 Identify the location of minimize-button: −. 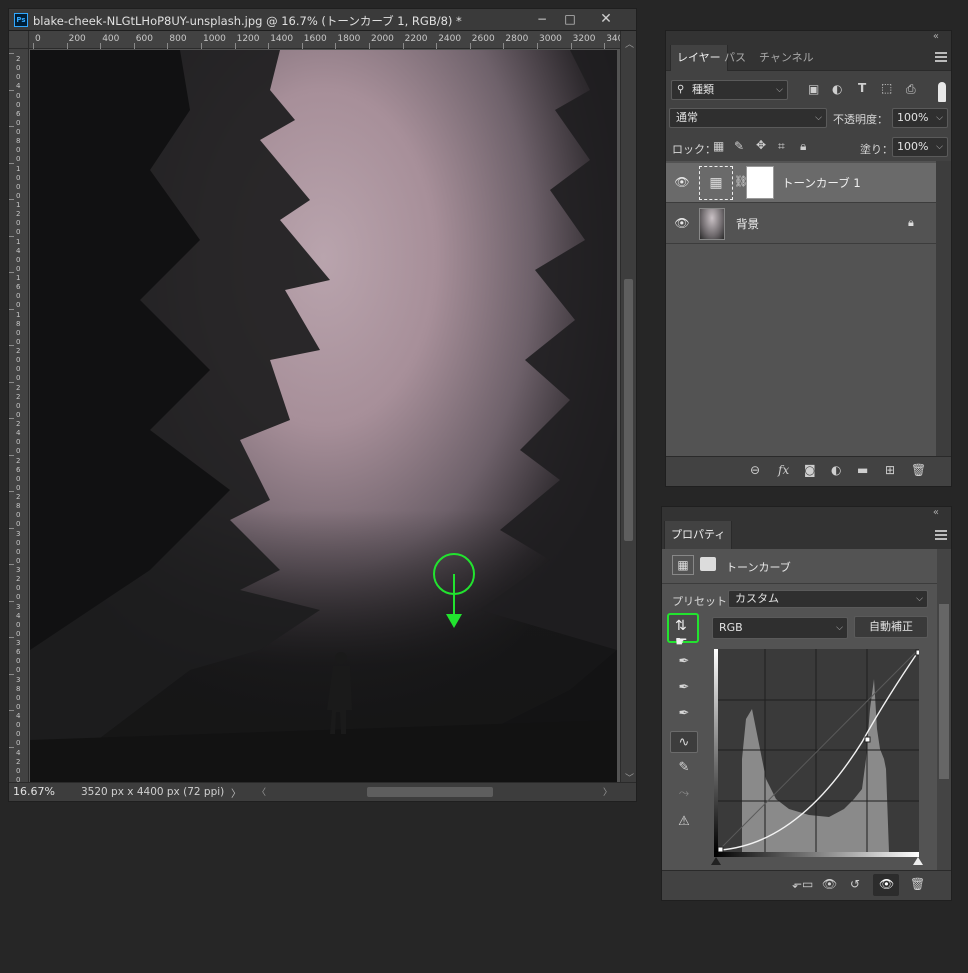
(542, 19).